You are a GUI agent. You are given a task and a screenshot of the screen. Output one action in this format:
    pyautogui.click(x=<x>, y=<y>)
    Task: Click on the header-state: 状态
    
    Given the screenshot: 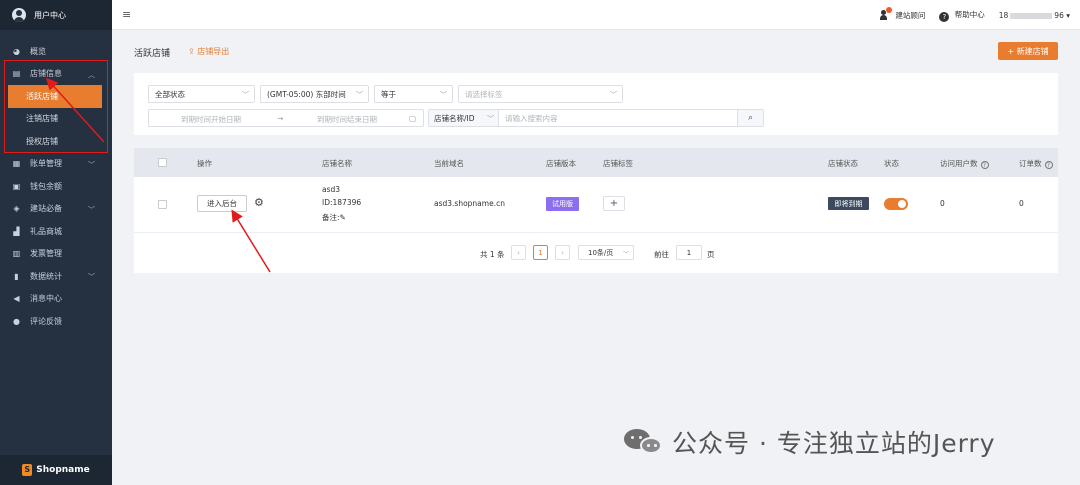 What is the action you would take?
    pyautogui.click(x=891, y=163)
    